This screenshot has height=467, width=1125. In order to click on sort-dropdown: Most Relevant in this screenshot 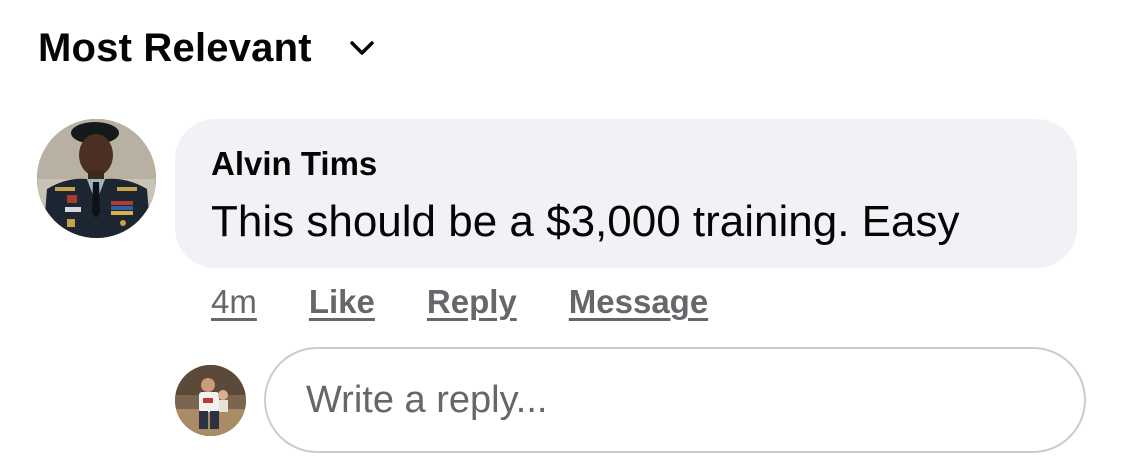, I will do `click(207, 48)`.